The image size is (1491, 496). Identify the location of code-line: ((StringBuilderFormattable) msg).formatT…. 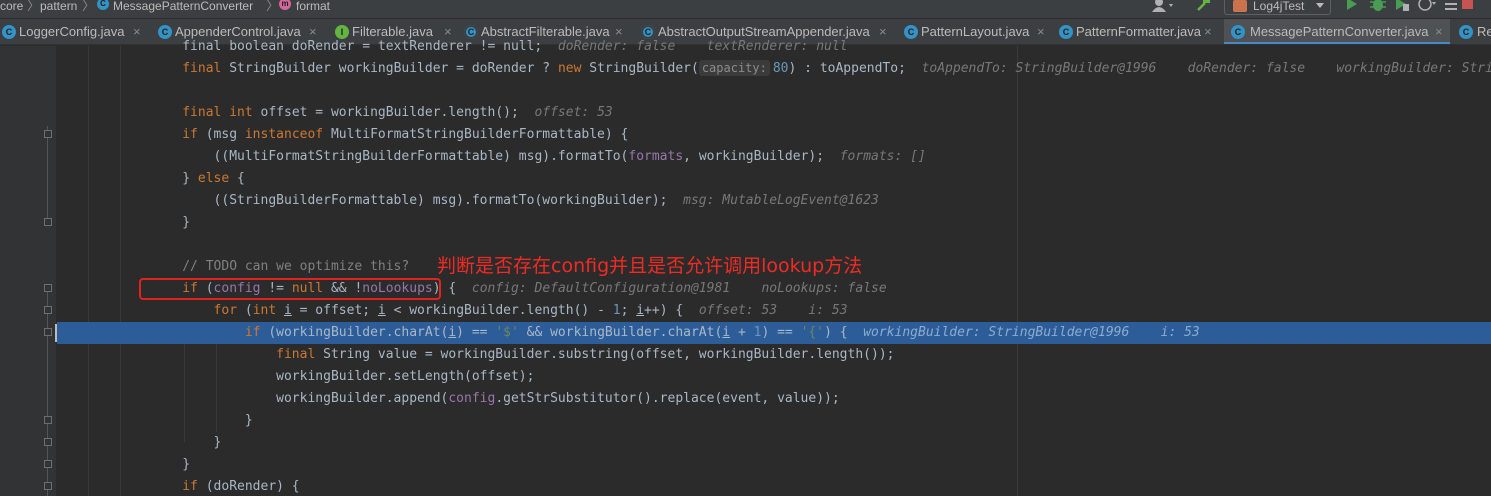
(774, 201).